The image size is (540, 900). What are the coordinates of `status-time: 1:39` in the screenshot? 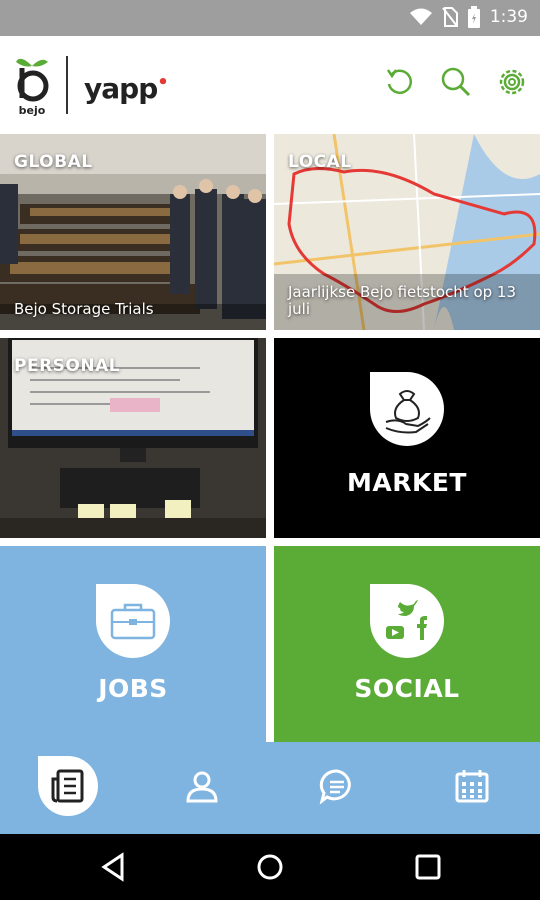 It's located at (508, 17).